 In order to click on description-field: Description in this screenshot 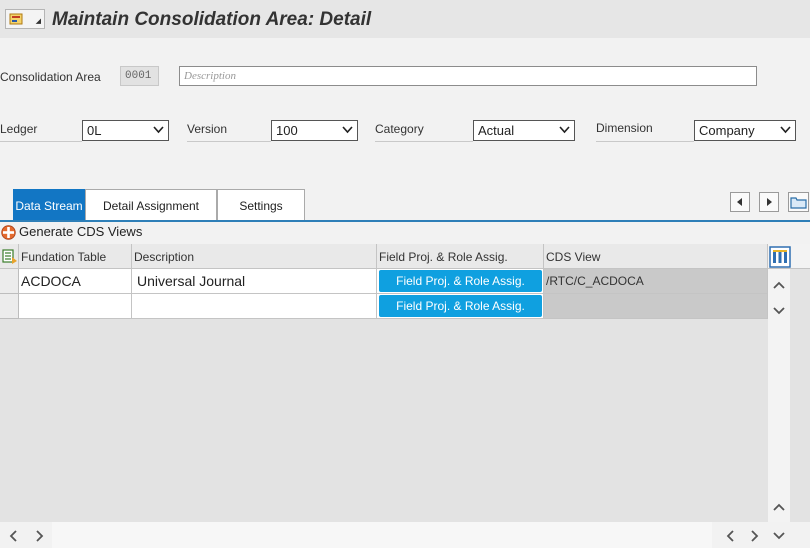, I will do `click(468, 76)`.